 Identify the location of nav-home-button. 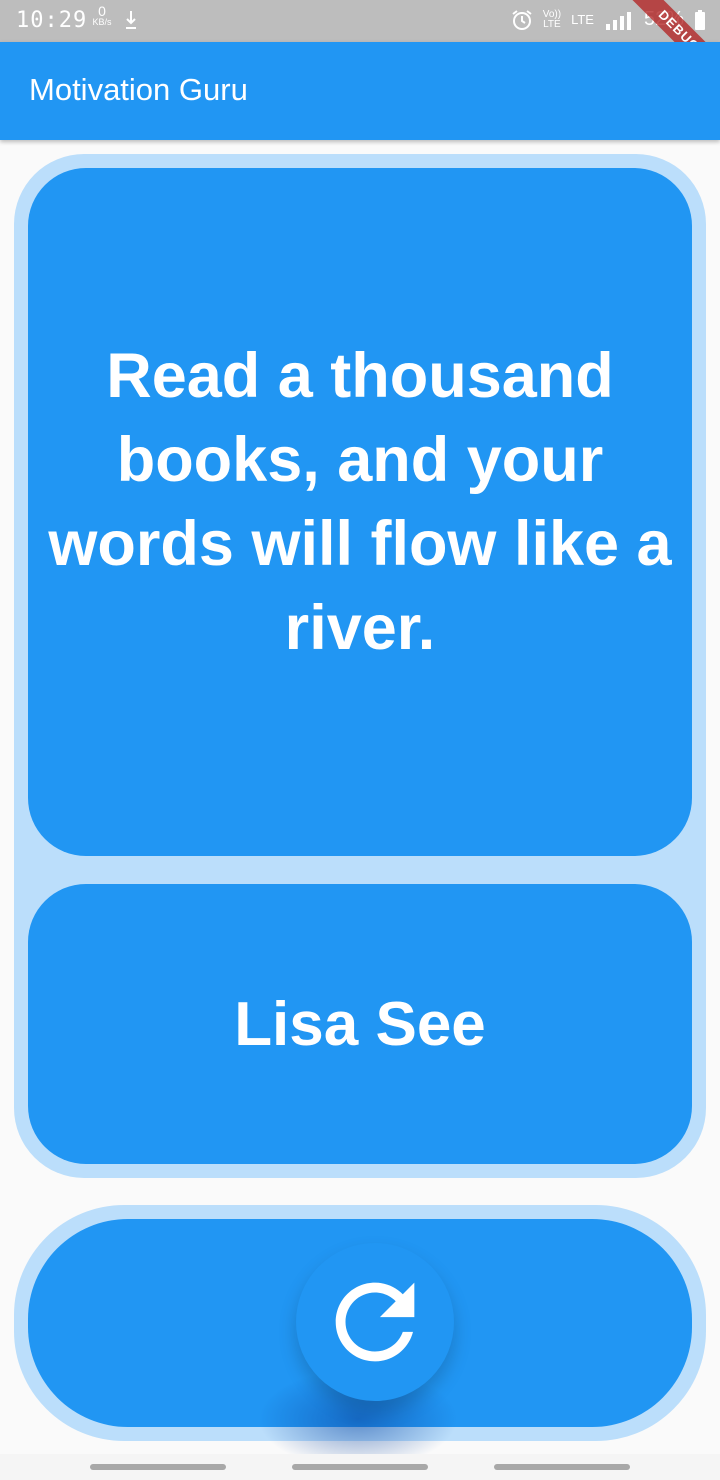
(360, 1467).